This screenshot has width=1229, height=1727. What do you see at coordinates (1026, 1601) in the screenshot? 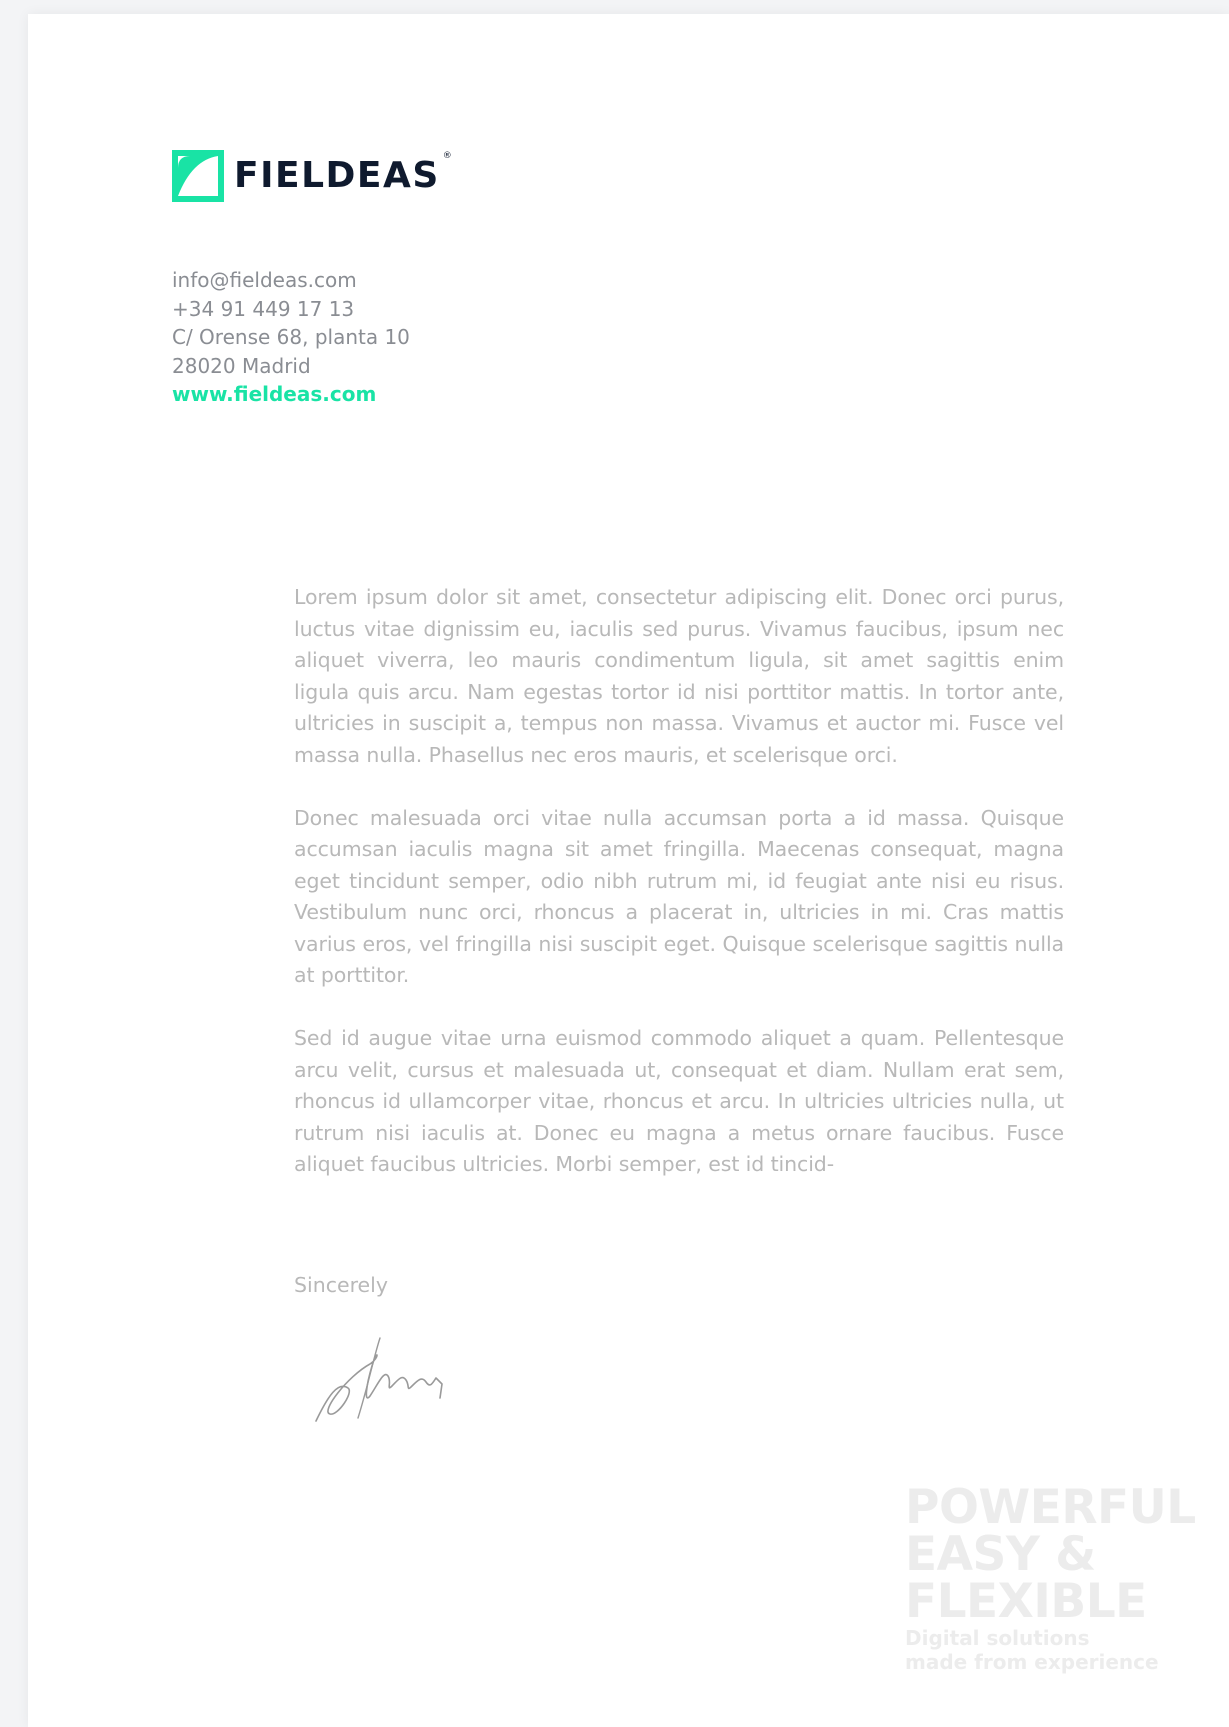
I see `tagline-line-3: FLEXIBLE` at bounding box center [1026, 1601].